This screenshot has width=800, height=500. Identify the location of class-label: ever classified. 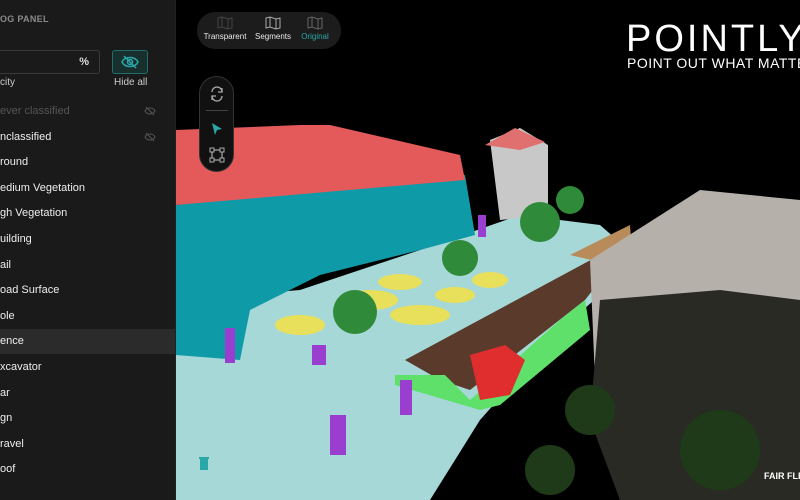
(35, 111).